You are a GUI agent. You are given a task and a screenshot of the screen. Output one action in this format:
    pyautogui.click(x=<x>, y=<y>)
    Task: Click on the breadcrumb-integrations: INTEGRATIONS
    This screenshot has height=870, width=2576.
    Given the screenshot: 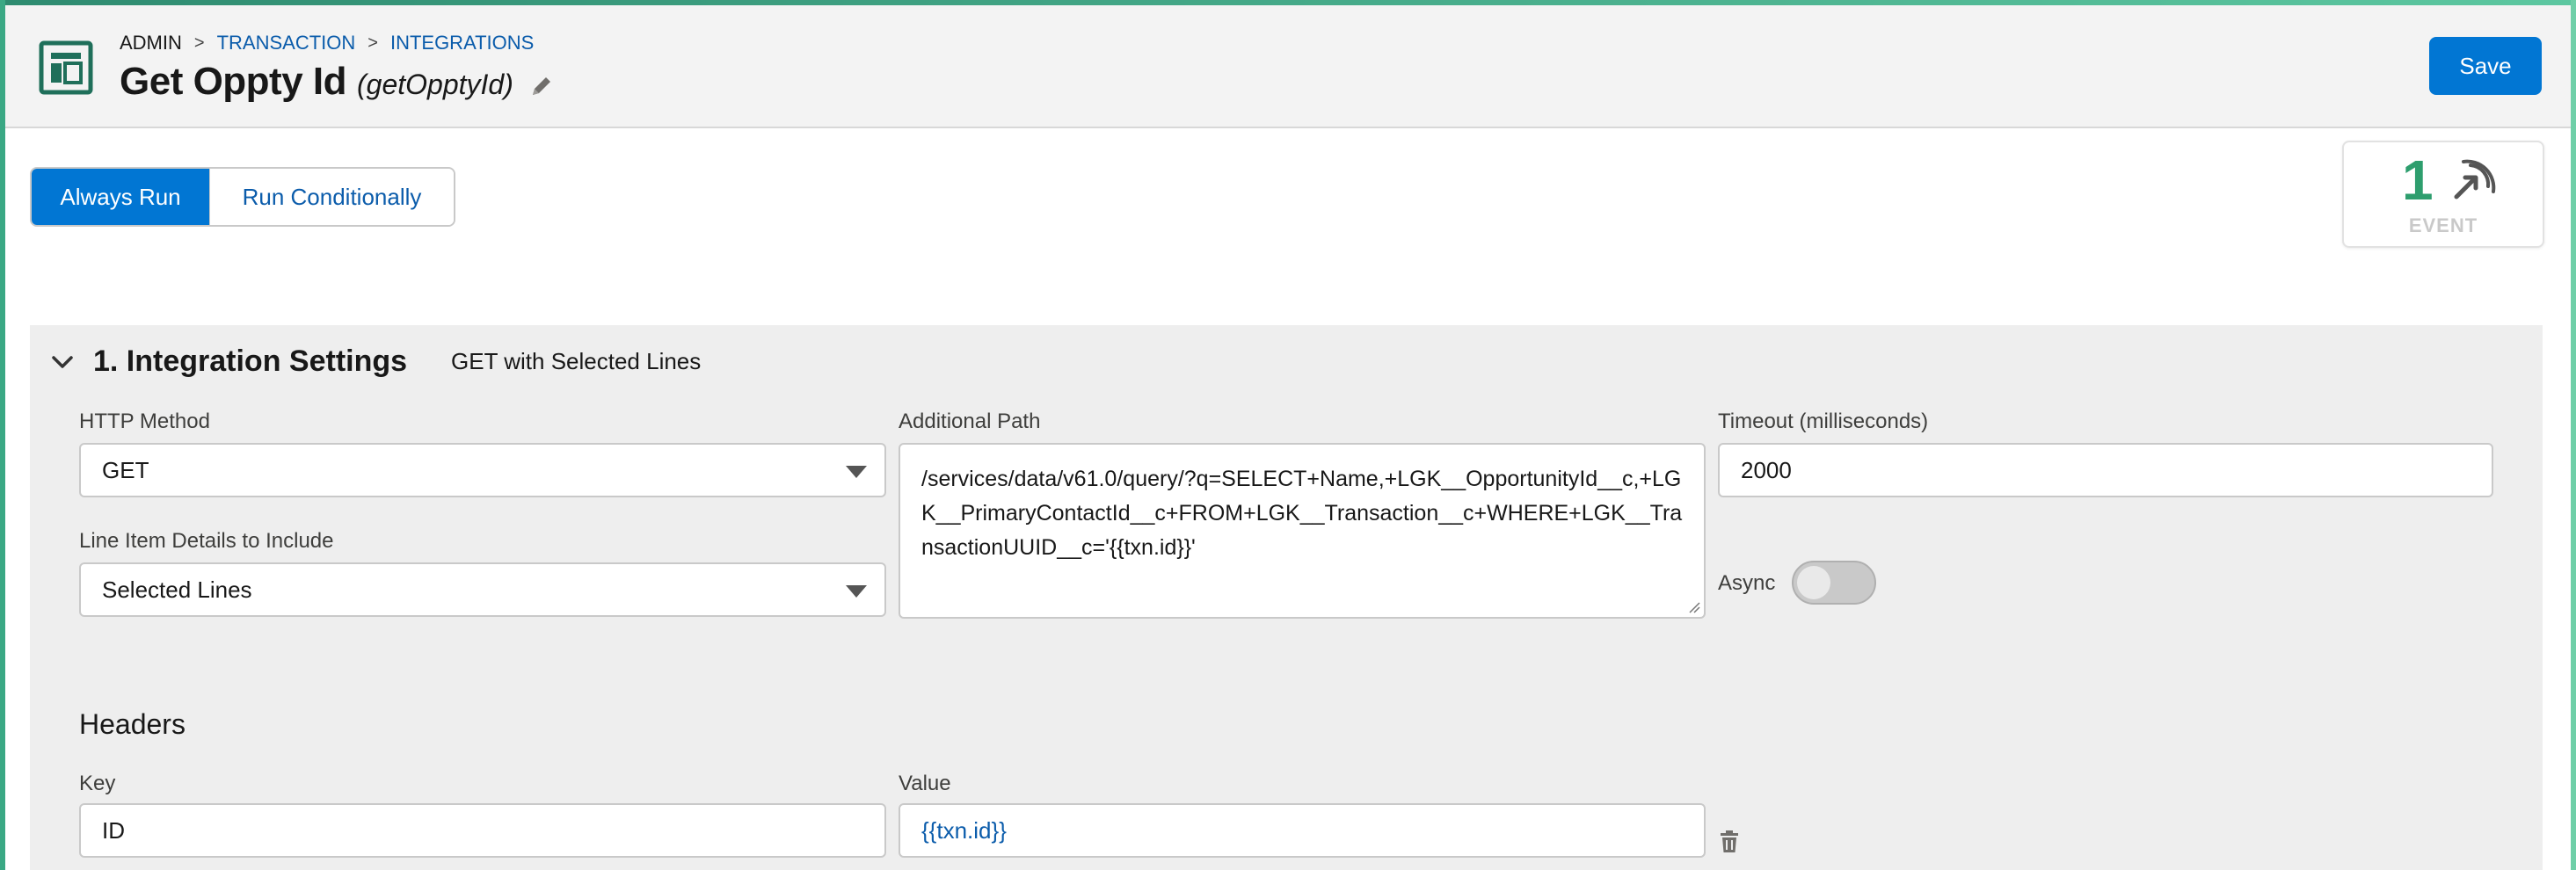 What is the action you would take?
    pyautogui.click(x=462, y=43)
    